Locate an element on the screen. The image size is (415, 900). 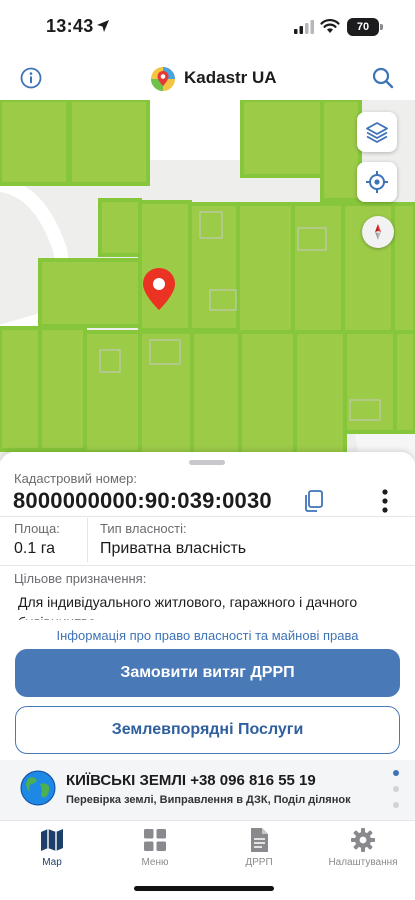
tab-label: Мар is located at coordinates (52, 862).